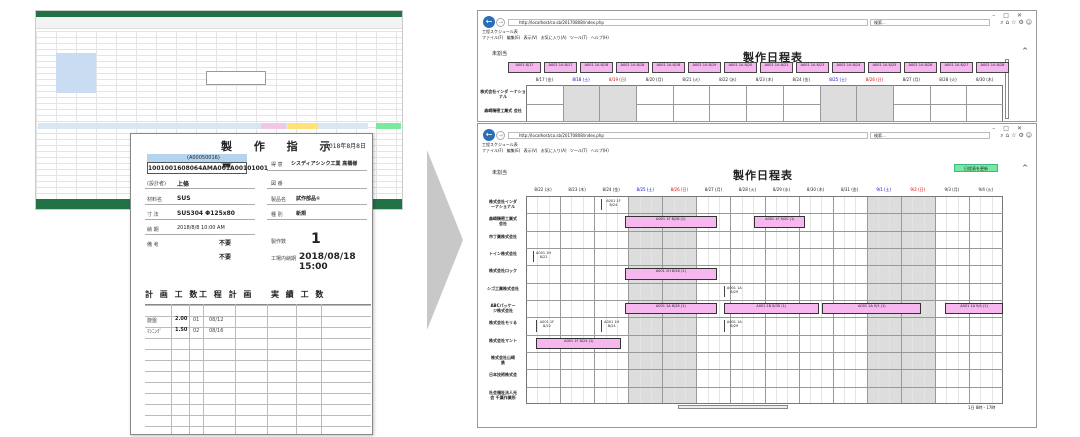  Describe the element at coordinates (733, 407) in the screenshot. I see `horizontal-scrollbar` at that location.